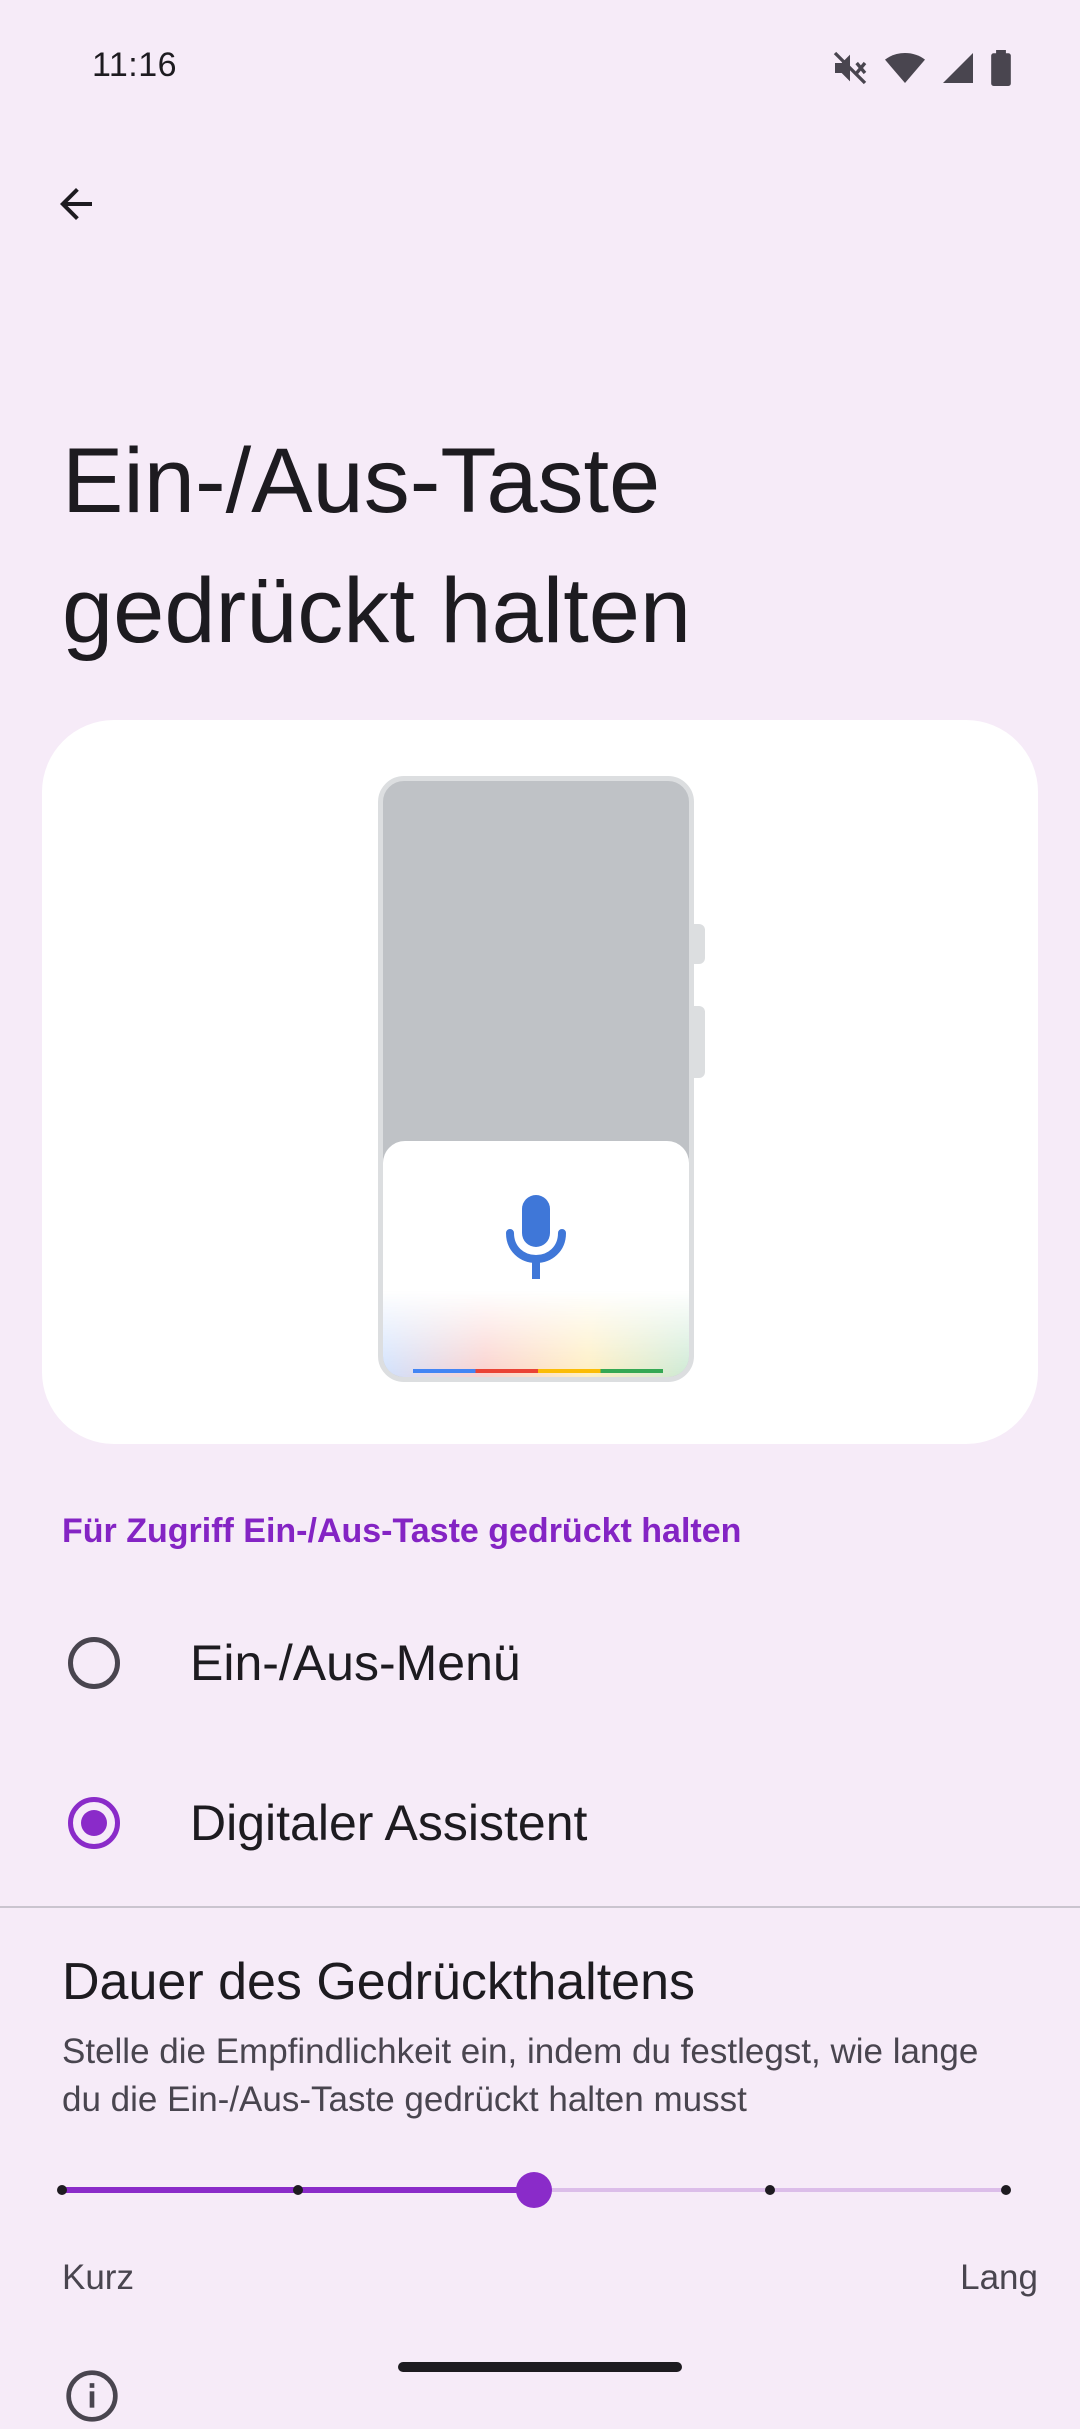  I want to click on slider-max-label: Lang, so click(999, 2277).